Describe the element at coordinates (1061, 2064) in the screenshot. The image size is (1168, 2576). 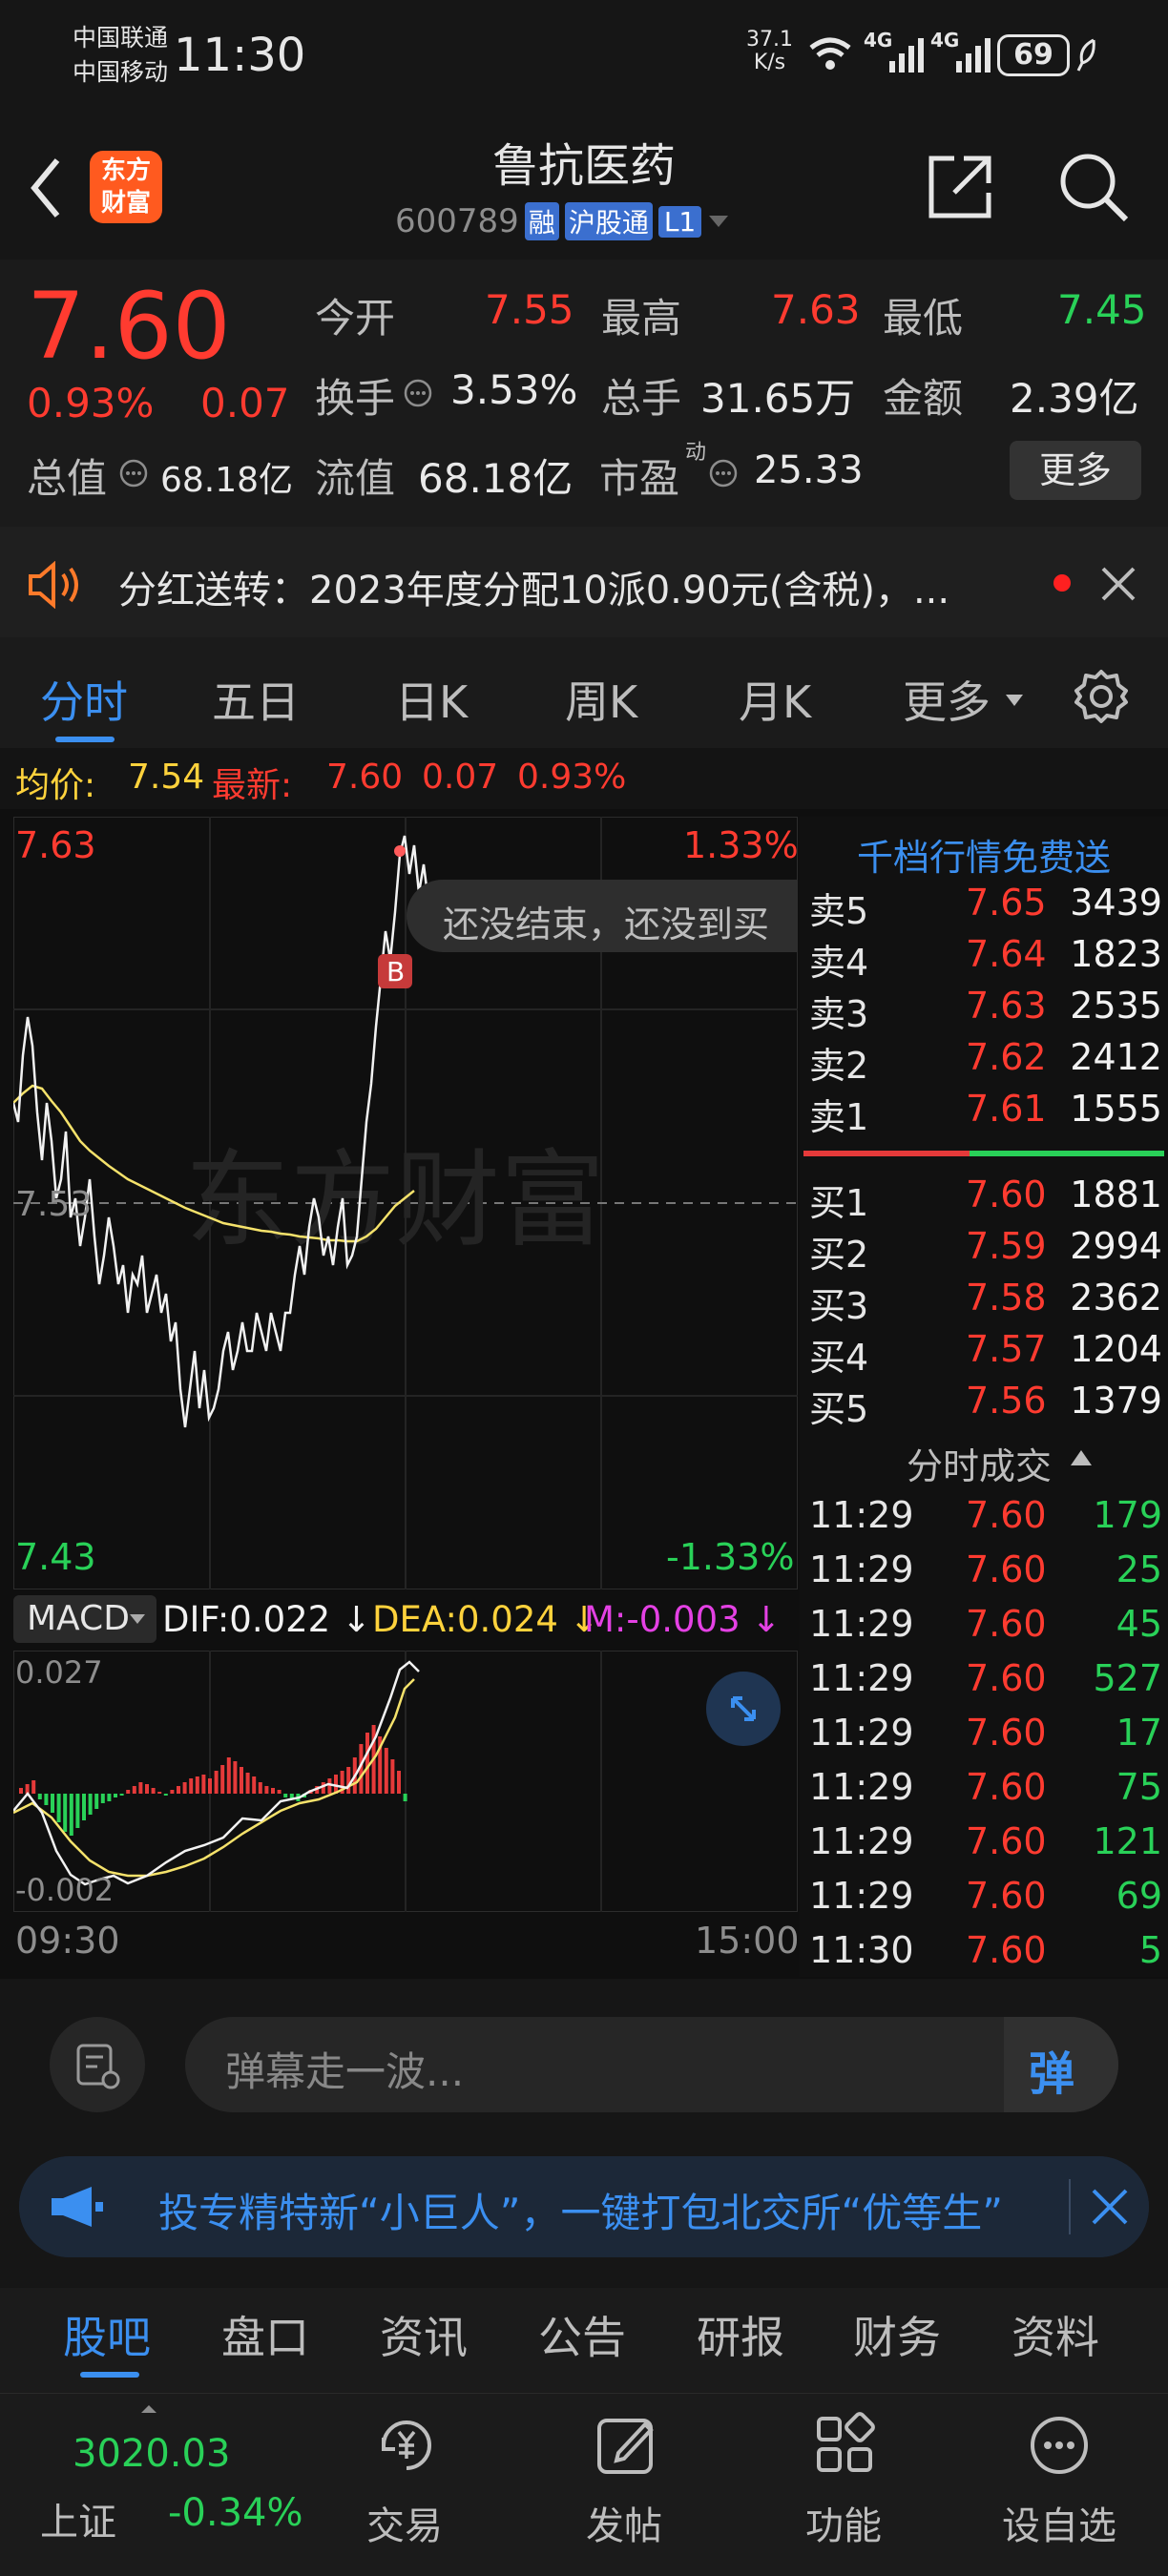
I see `danmu-send-button: 弹` at that location.